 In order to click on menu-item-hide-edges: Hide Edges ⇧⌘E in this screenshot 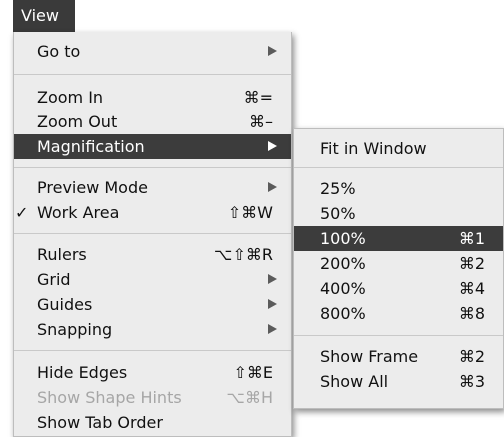, I will do `click(152, 372)`.